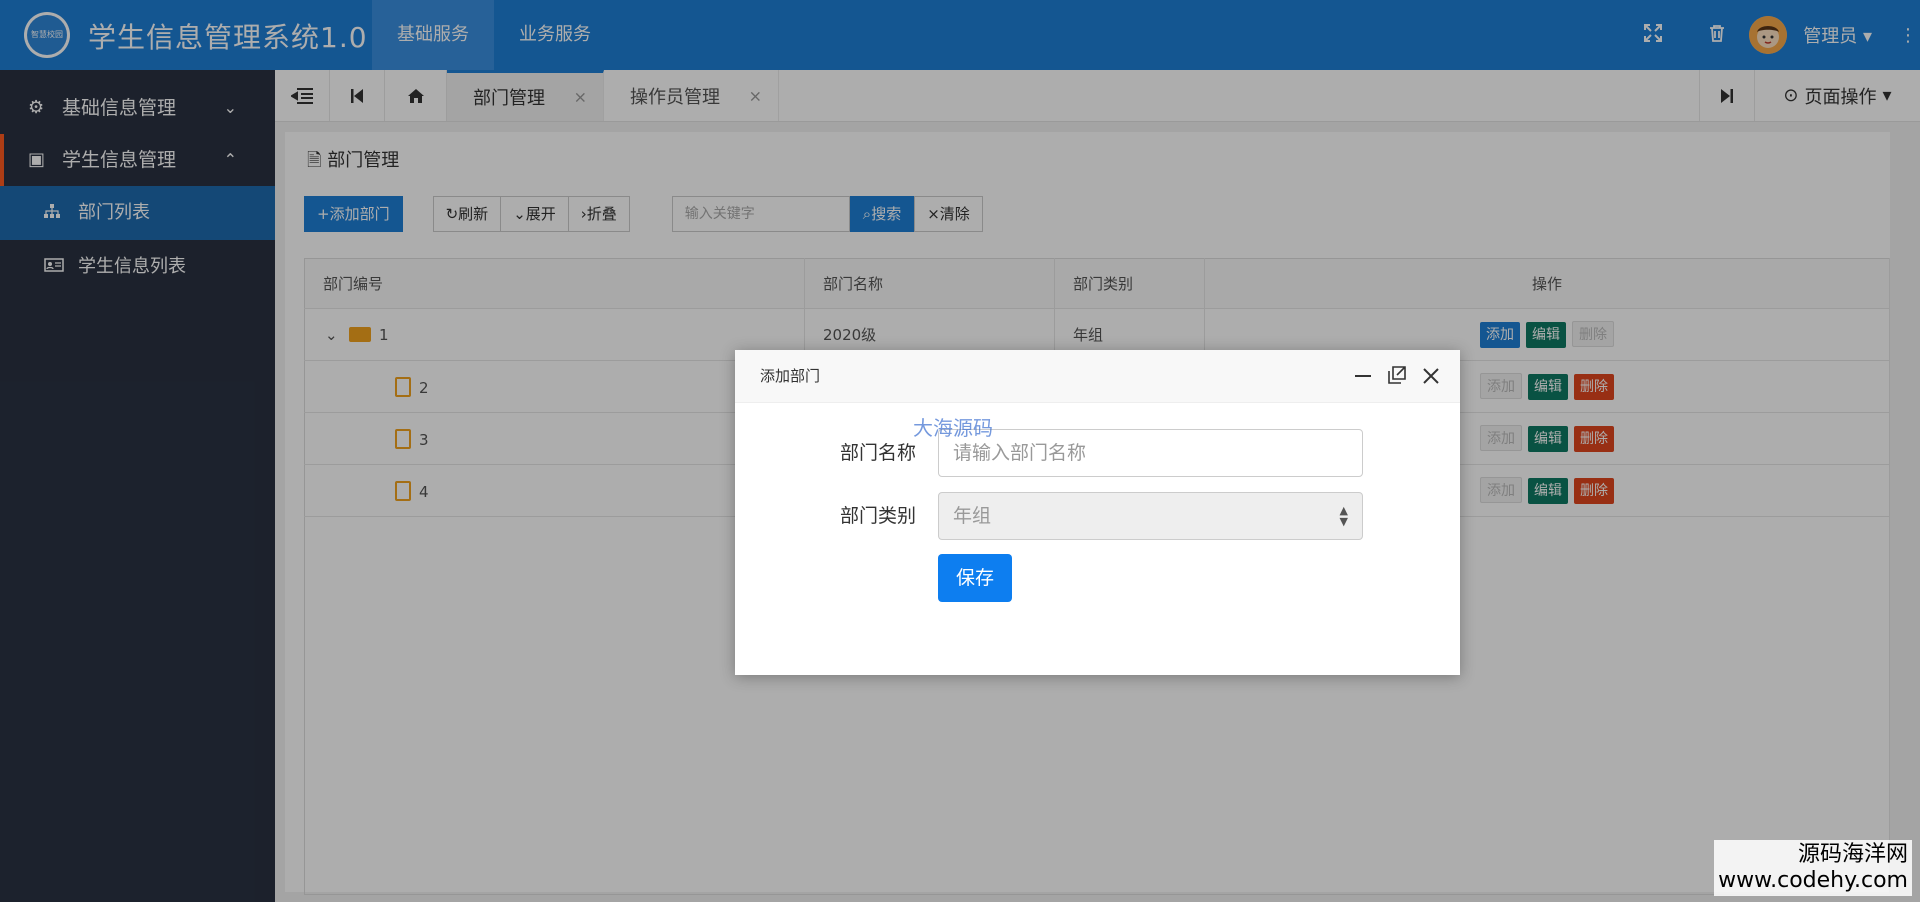 This screenshot has width=1920, height=902. Describe the element at coordinates (1363, 377) in the screenshot. I see `minimize-icon` at that location.